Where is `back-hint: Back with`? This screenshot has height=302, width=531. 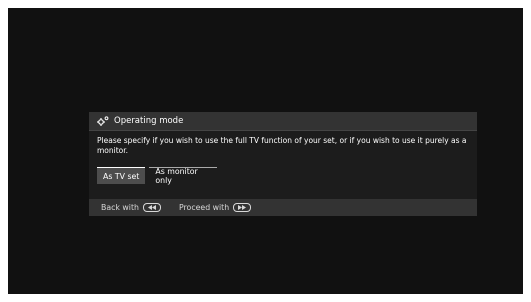 back-hint: Back with is located at coordinates (131, 207).